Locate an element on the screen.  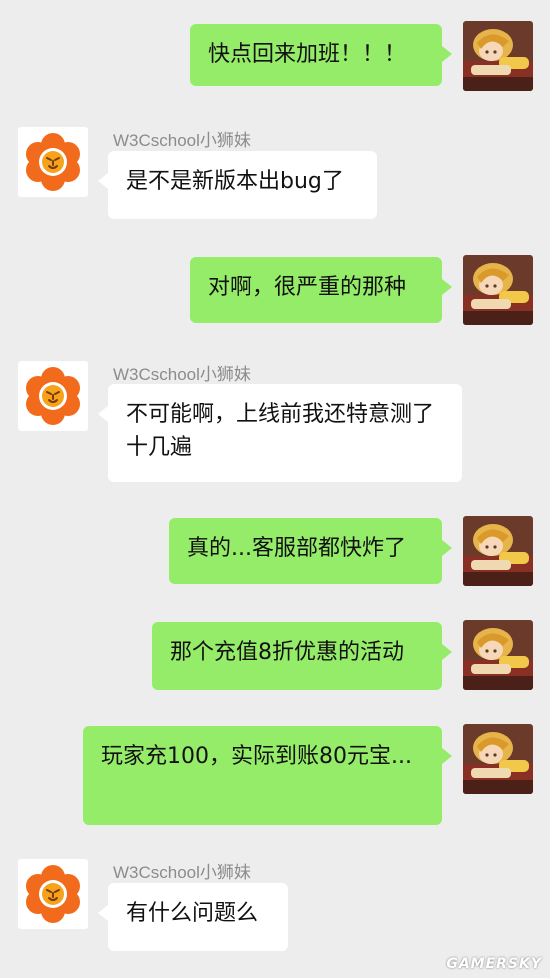
message-bubble: 有什么问题么 is located at coordinates (193, 917).